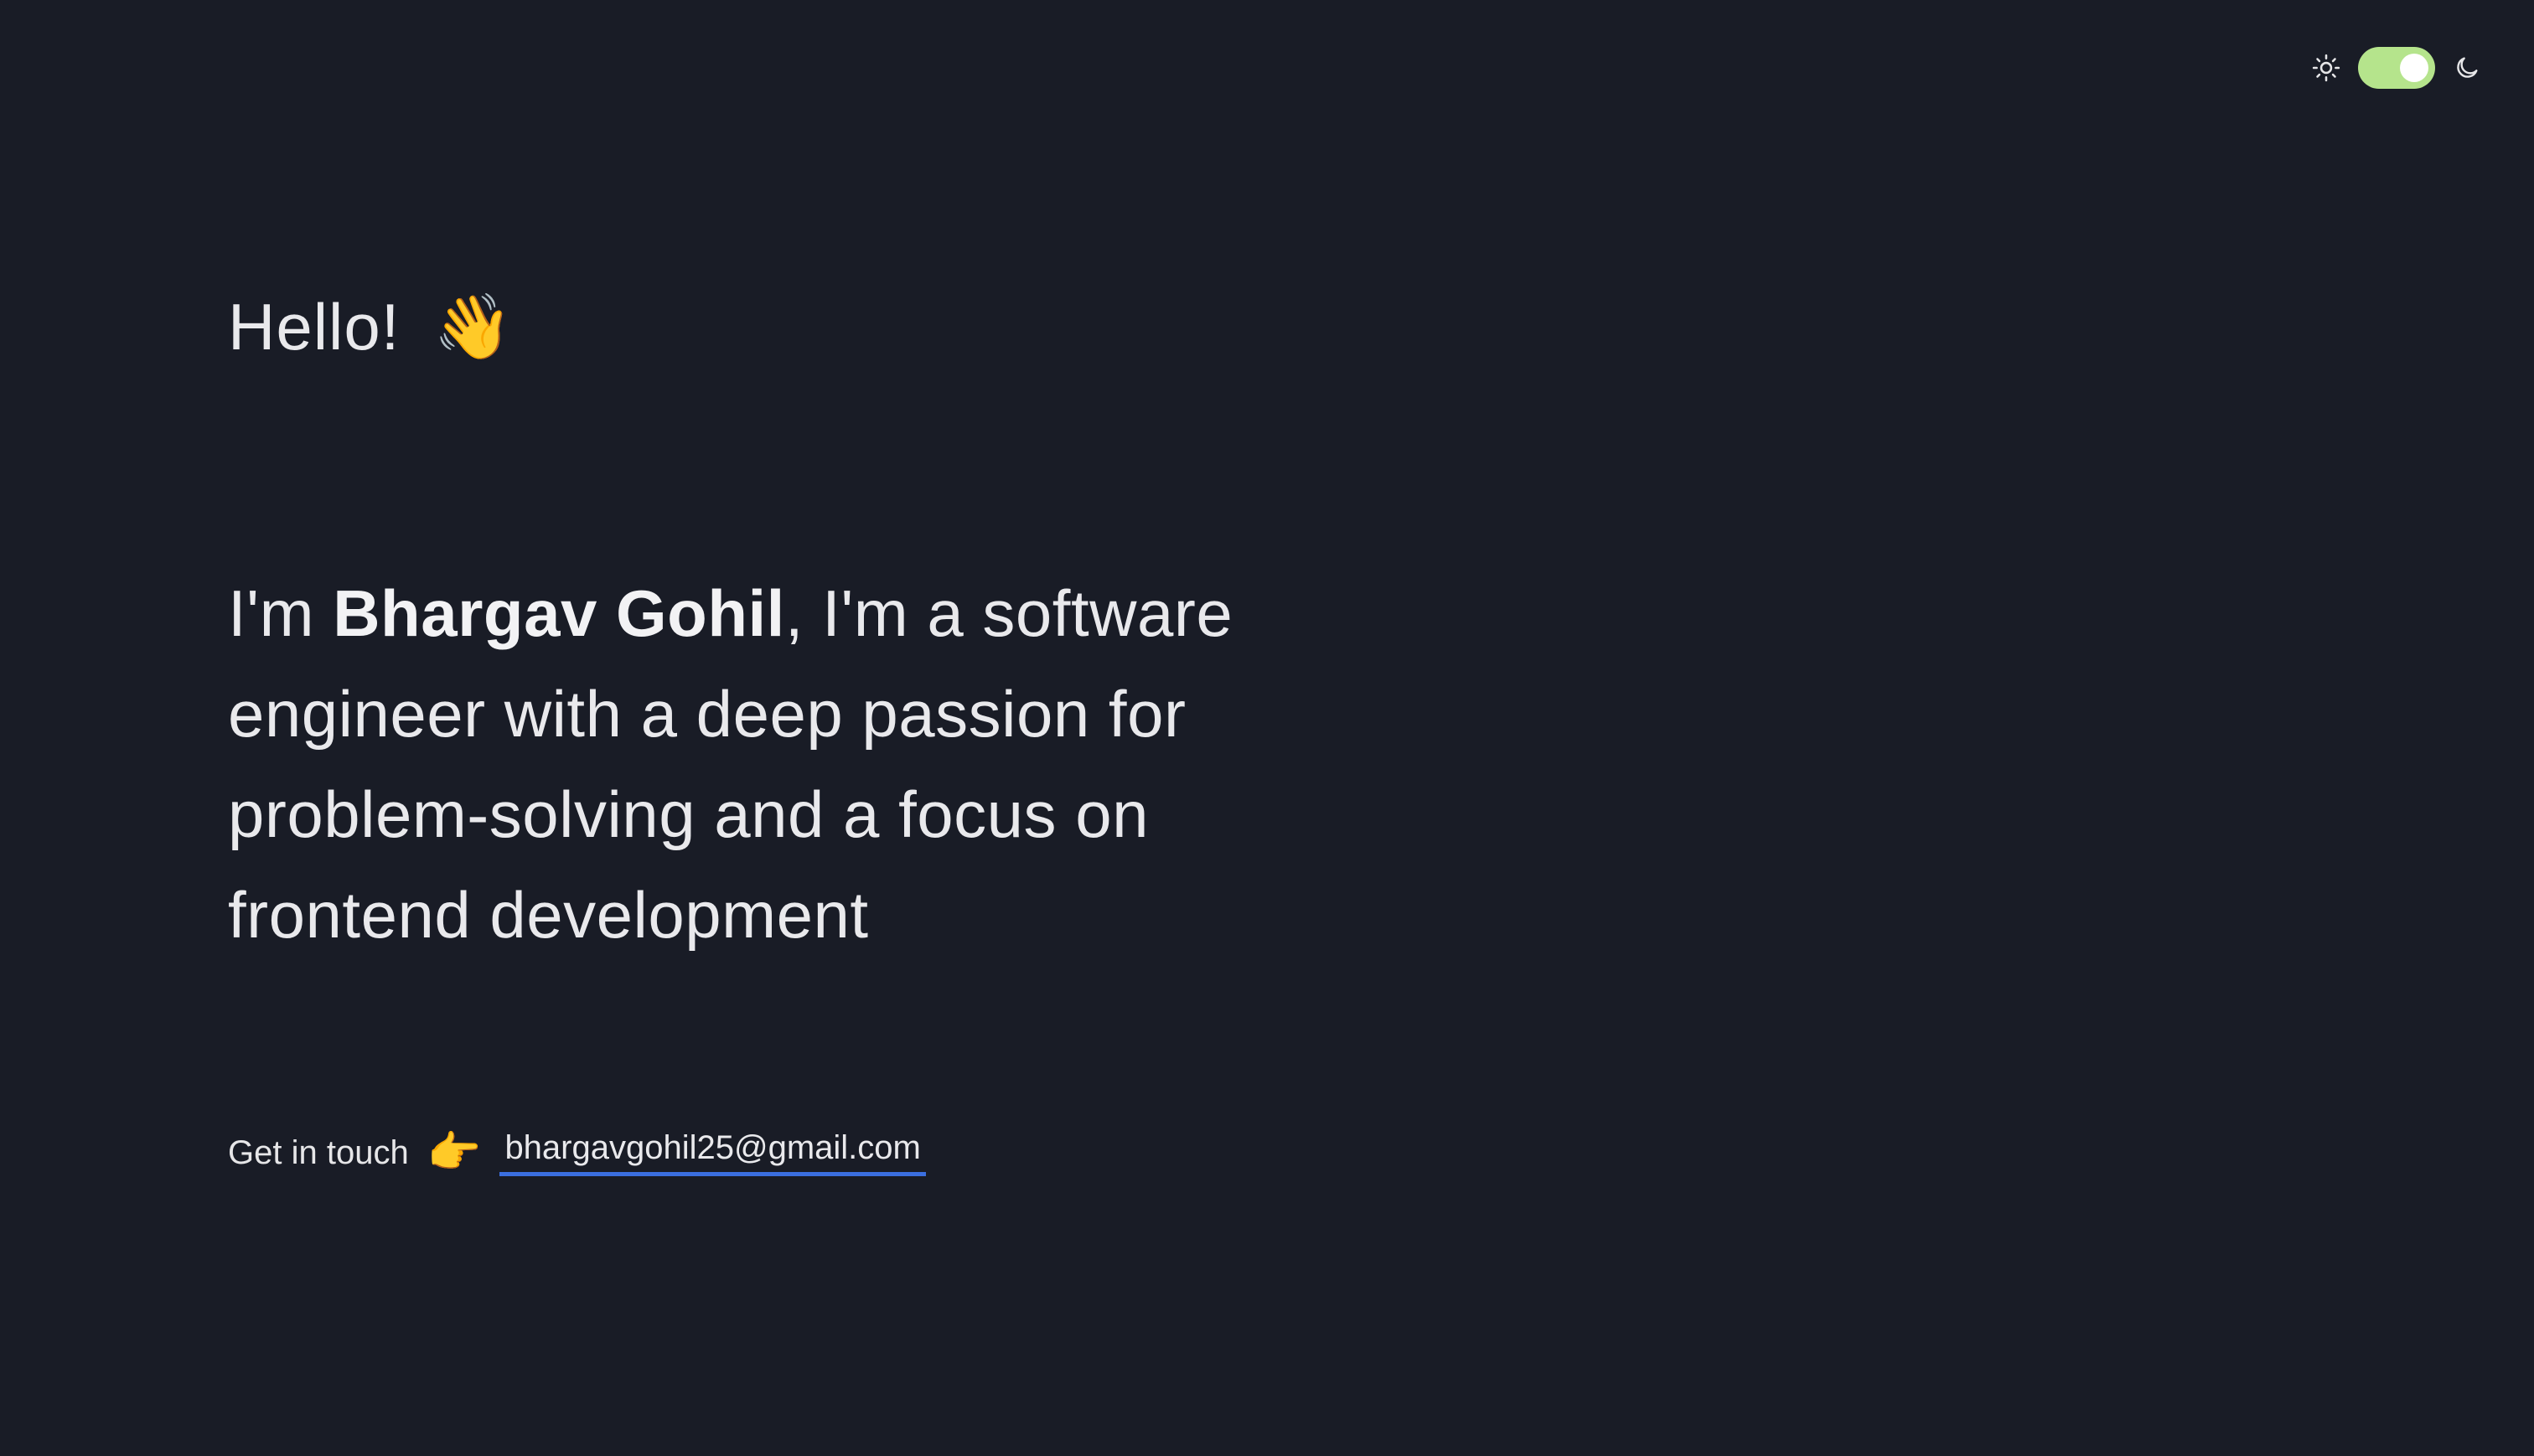  Describe the element at coordinates (318, 1152) in the screenshot. I see `contact-label: Get in touch` at that location.